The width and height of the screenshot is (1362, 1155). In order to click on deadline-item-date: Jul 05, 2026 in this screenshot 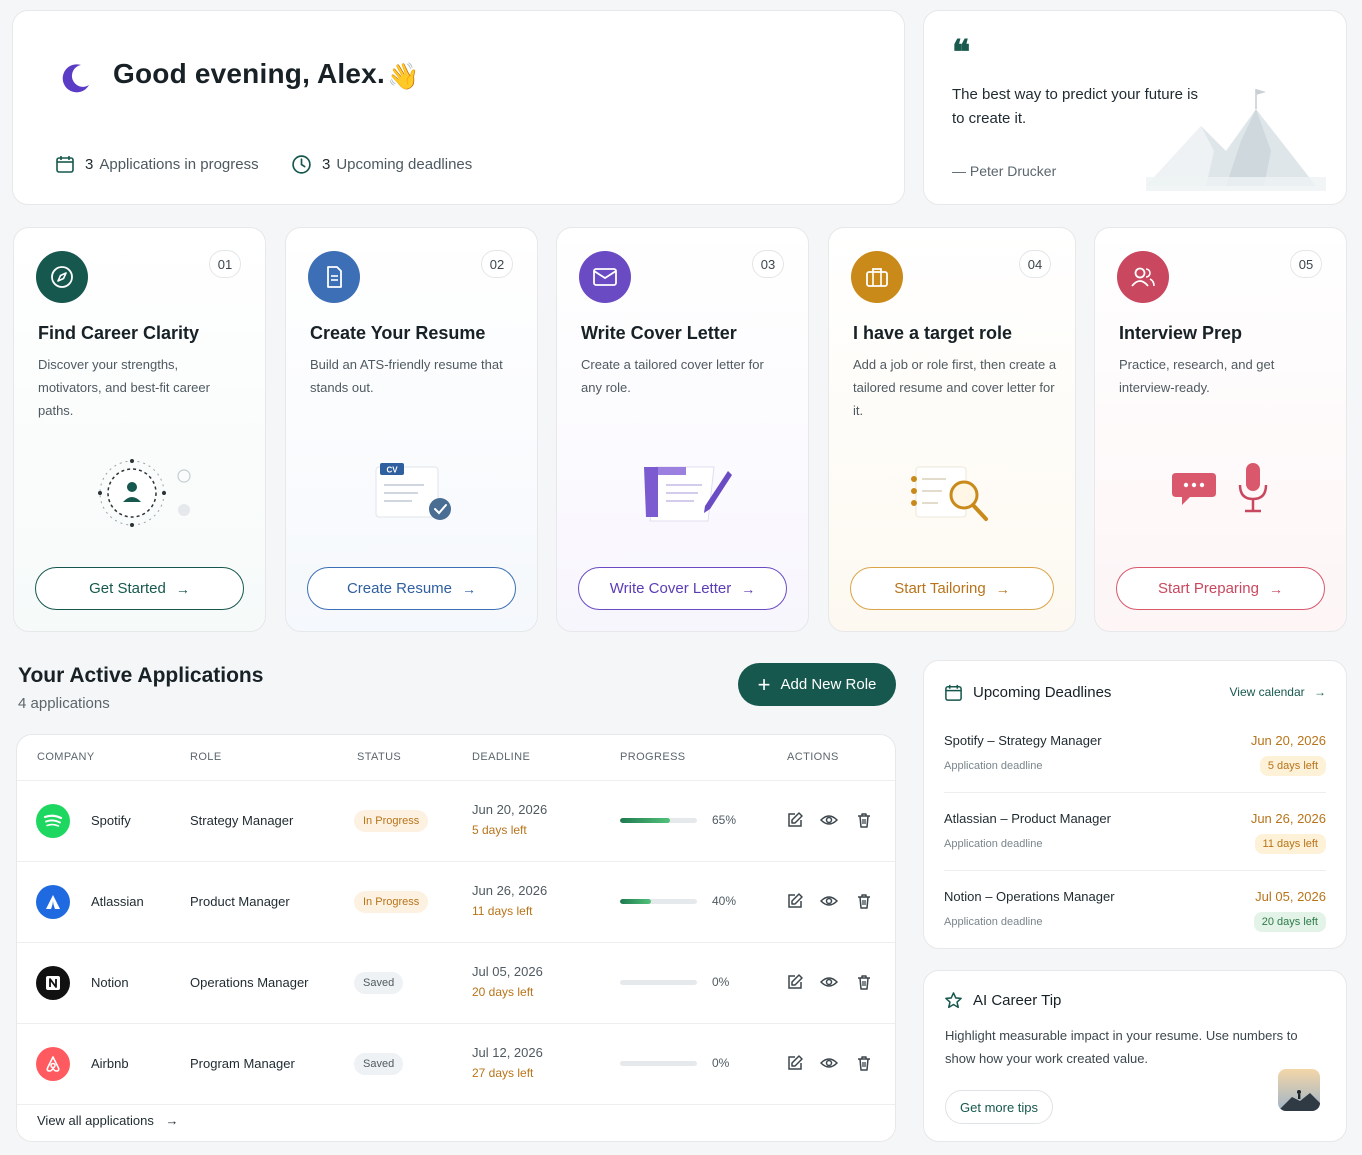, I will do `click(1290, 896)`.